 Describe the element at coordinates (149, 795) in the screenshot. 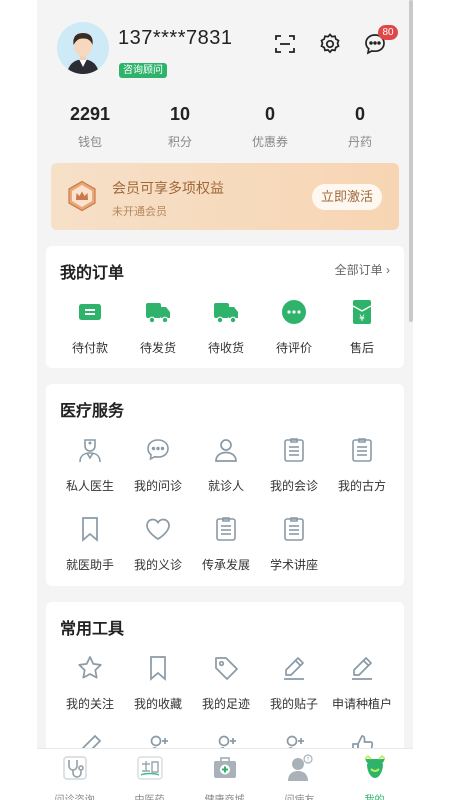

I see `tab-label: 中医药` at that location.